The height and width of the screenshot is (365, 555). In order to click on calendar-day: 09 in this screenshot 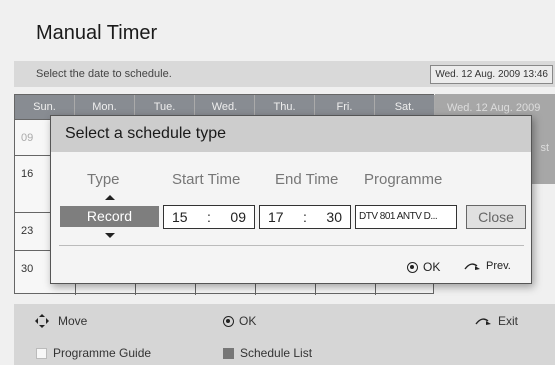, I will do `click(27, 138)`.